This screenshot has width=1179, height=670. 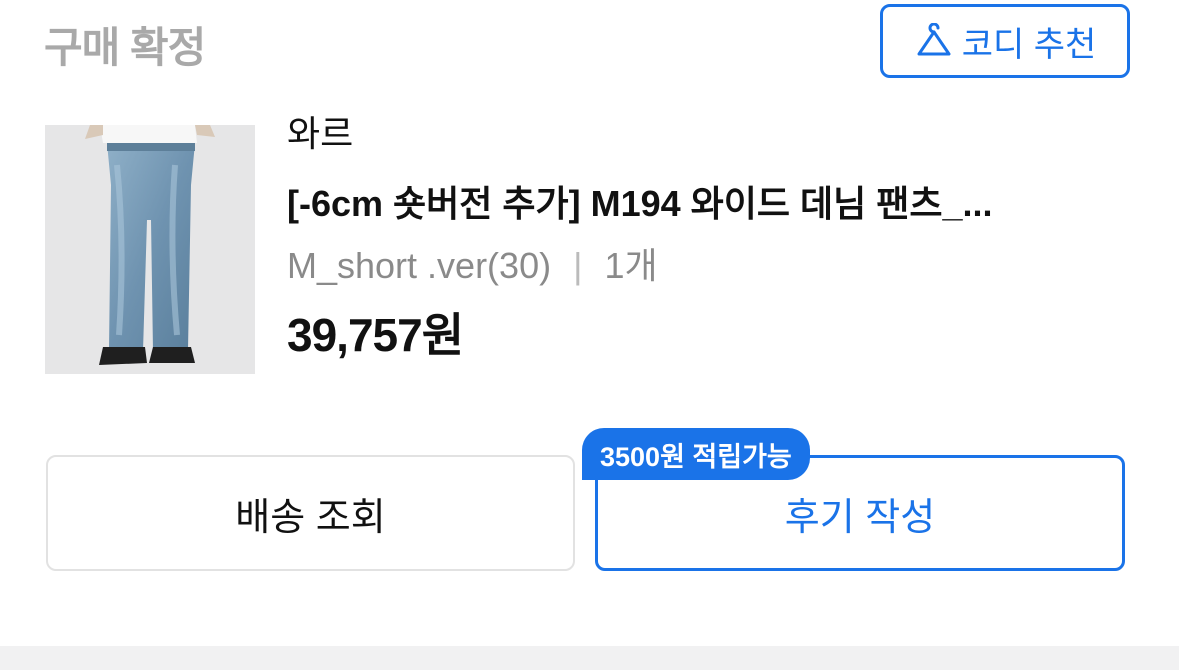 I want to click on coordi-recommend-button: 코디 추천, so click(x=1005, y=41).